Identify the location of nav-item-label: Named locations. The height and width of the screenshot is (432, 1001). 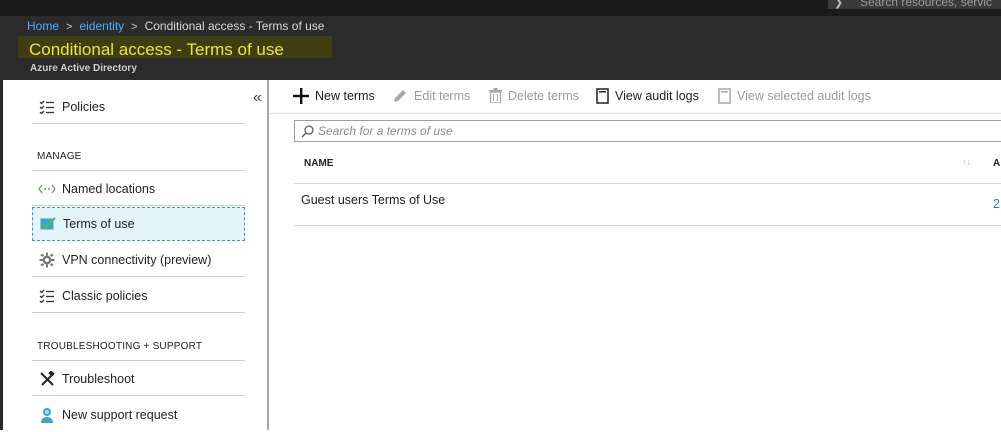
(109, 188).